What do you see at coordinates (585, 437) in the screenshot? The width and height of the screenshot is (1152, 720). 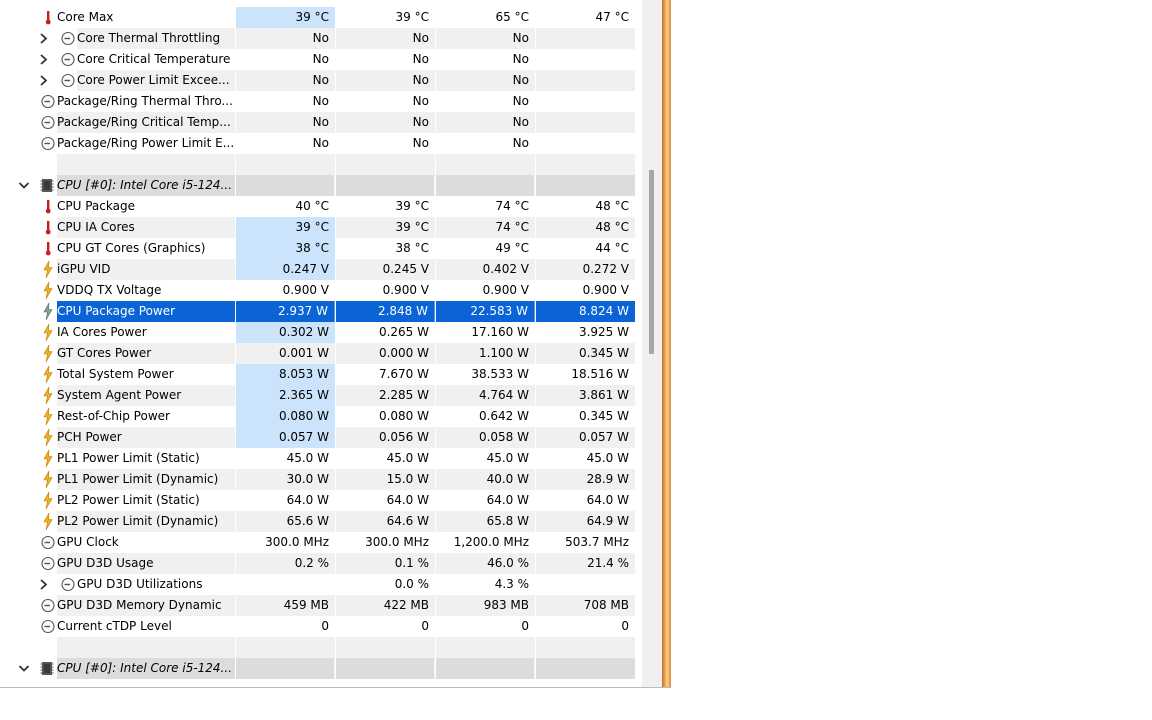 I see `sensor-avg-value: 0.057 W` at bounding box center [585, 437].